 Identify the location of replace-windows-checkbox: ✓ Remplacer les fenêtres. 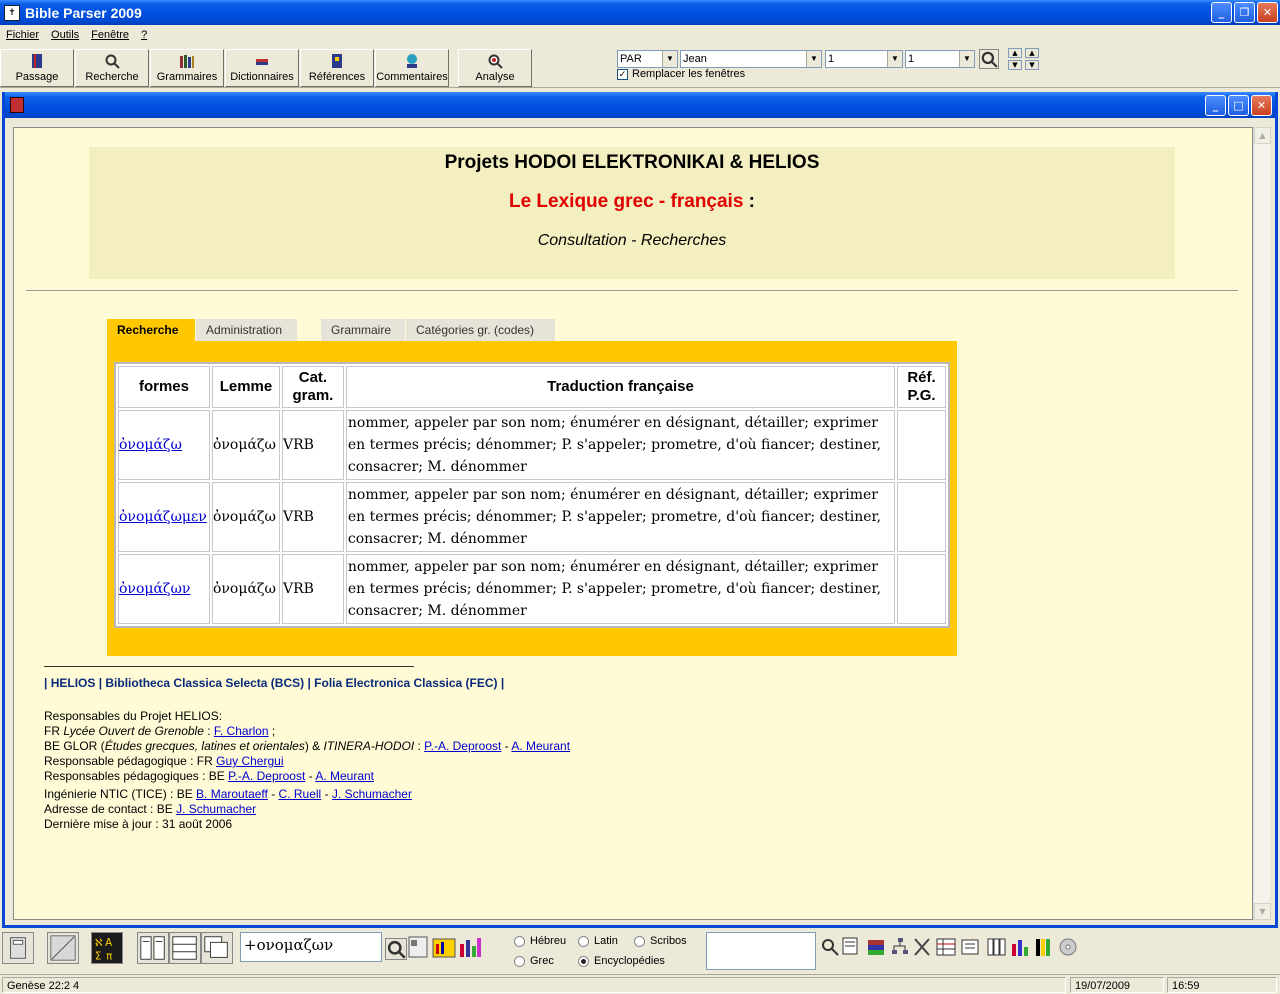
(681, 74).